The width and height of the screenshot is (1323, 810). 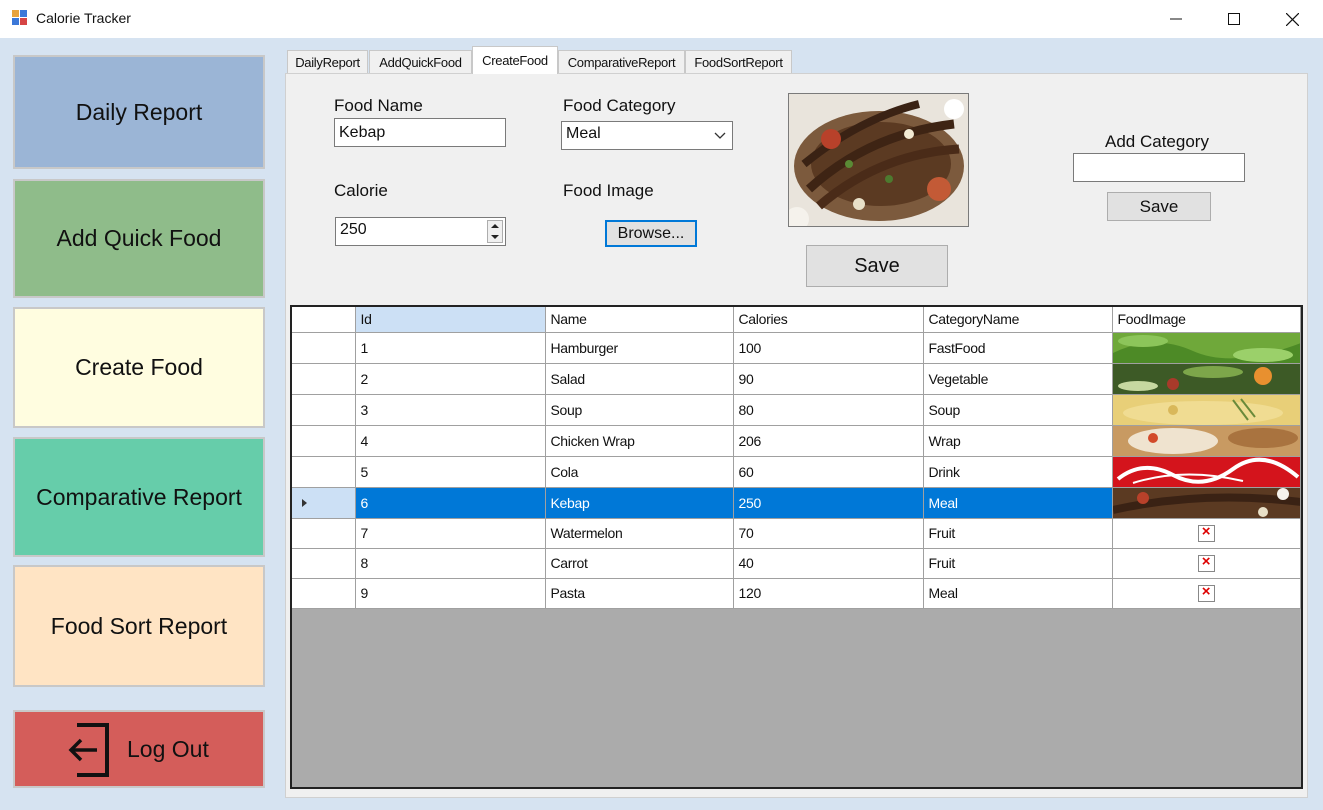 I want to click on cell-name: Watermelon, so click(x=639, y=533).